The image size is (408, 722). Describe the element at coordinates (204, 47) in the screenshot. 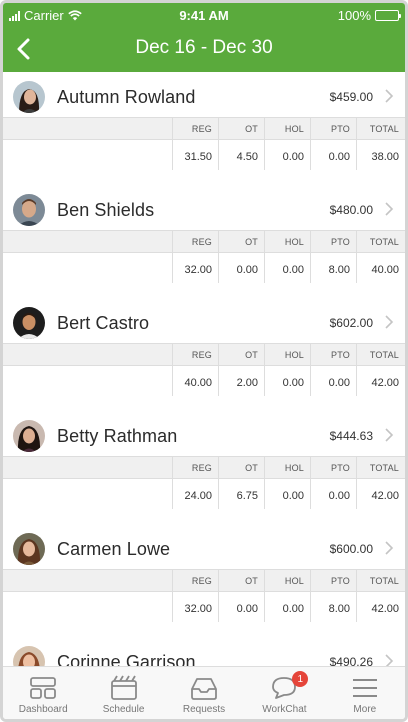

I see `page-title: Dec 16 - Dec 30` at that location.